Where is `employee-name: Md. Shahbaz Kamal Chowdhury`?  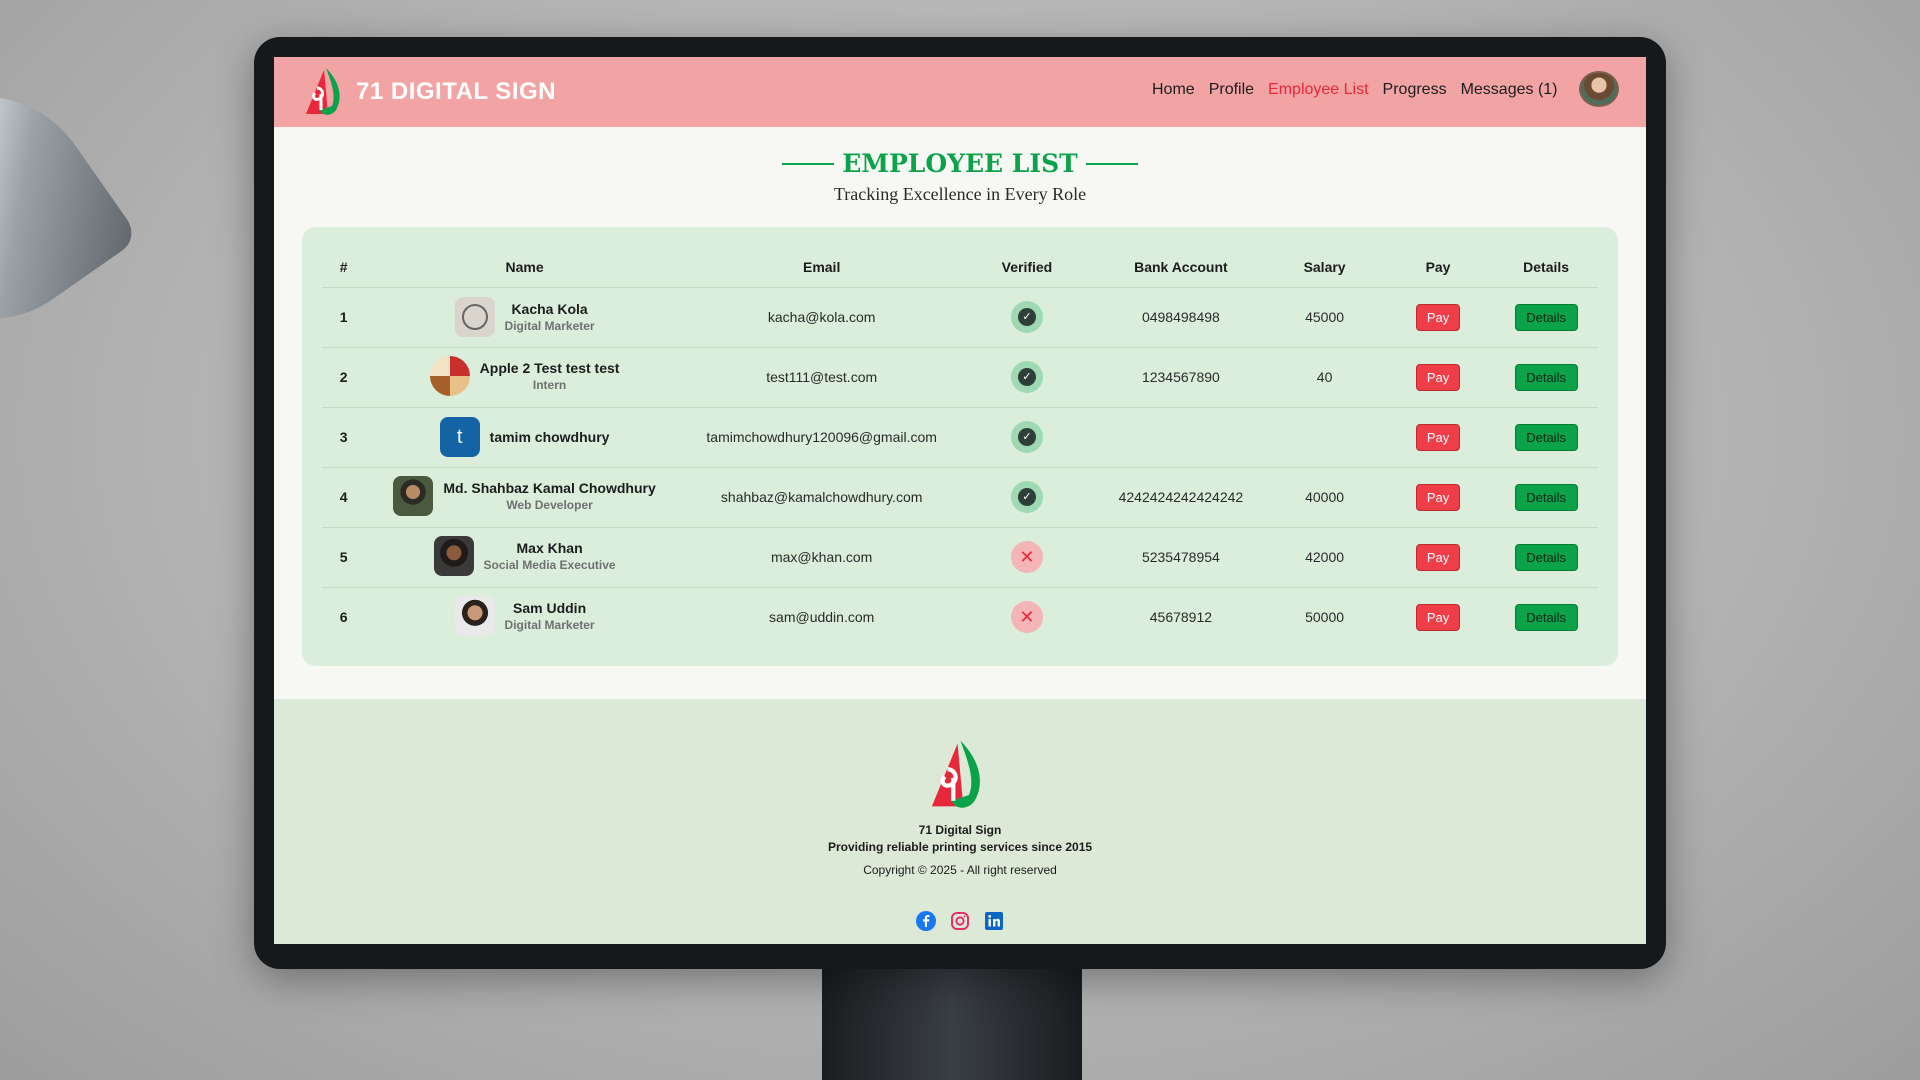
employee-name: Md. Shahbaz Kamal Chowdhury is located at coordinates (549, 487).